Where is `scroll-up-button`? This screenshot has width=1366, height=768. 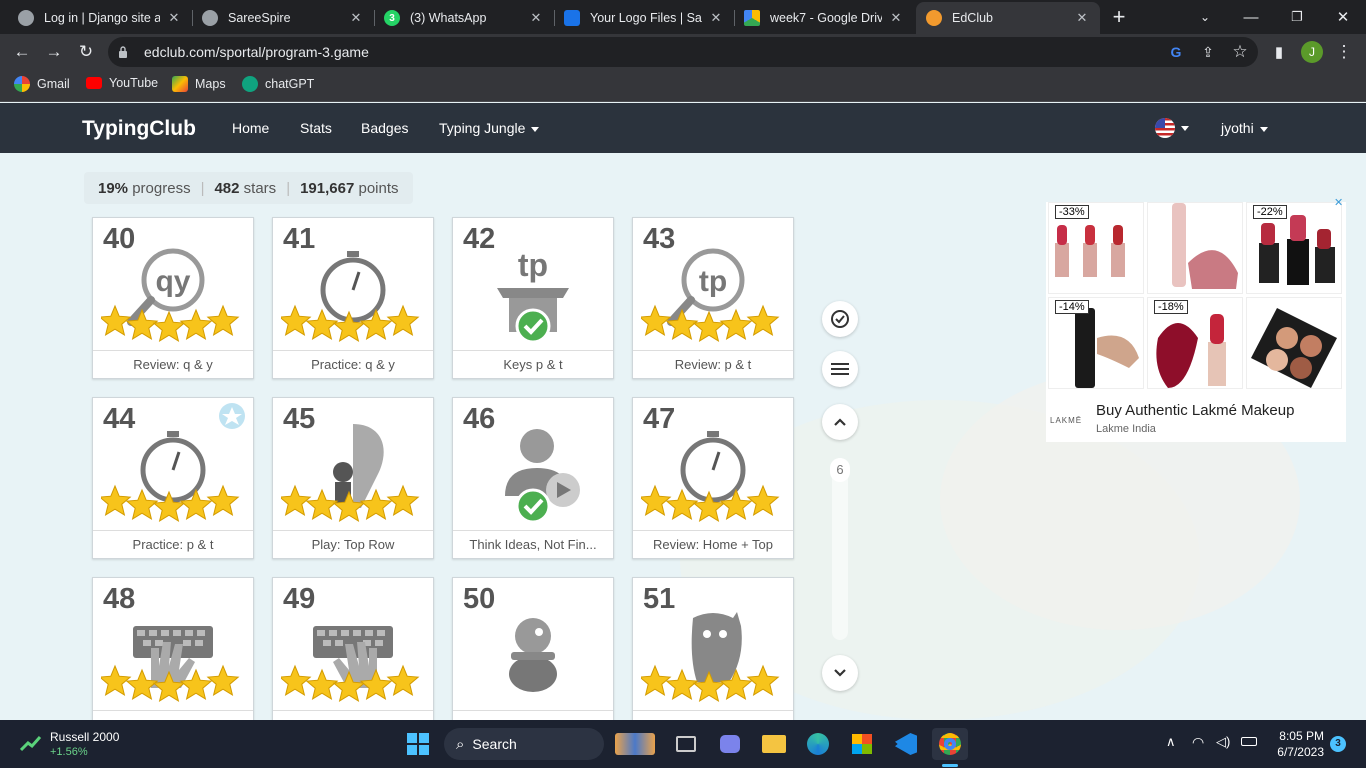 scroll-up-button is located at coordinates (840, 422).